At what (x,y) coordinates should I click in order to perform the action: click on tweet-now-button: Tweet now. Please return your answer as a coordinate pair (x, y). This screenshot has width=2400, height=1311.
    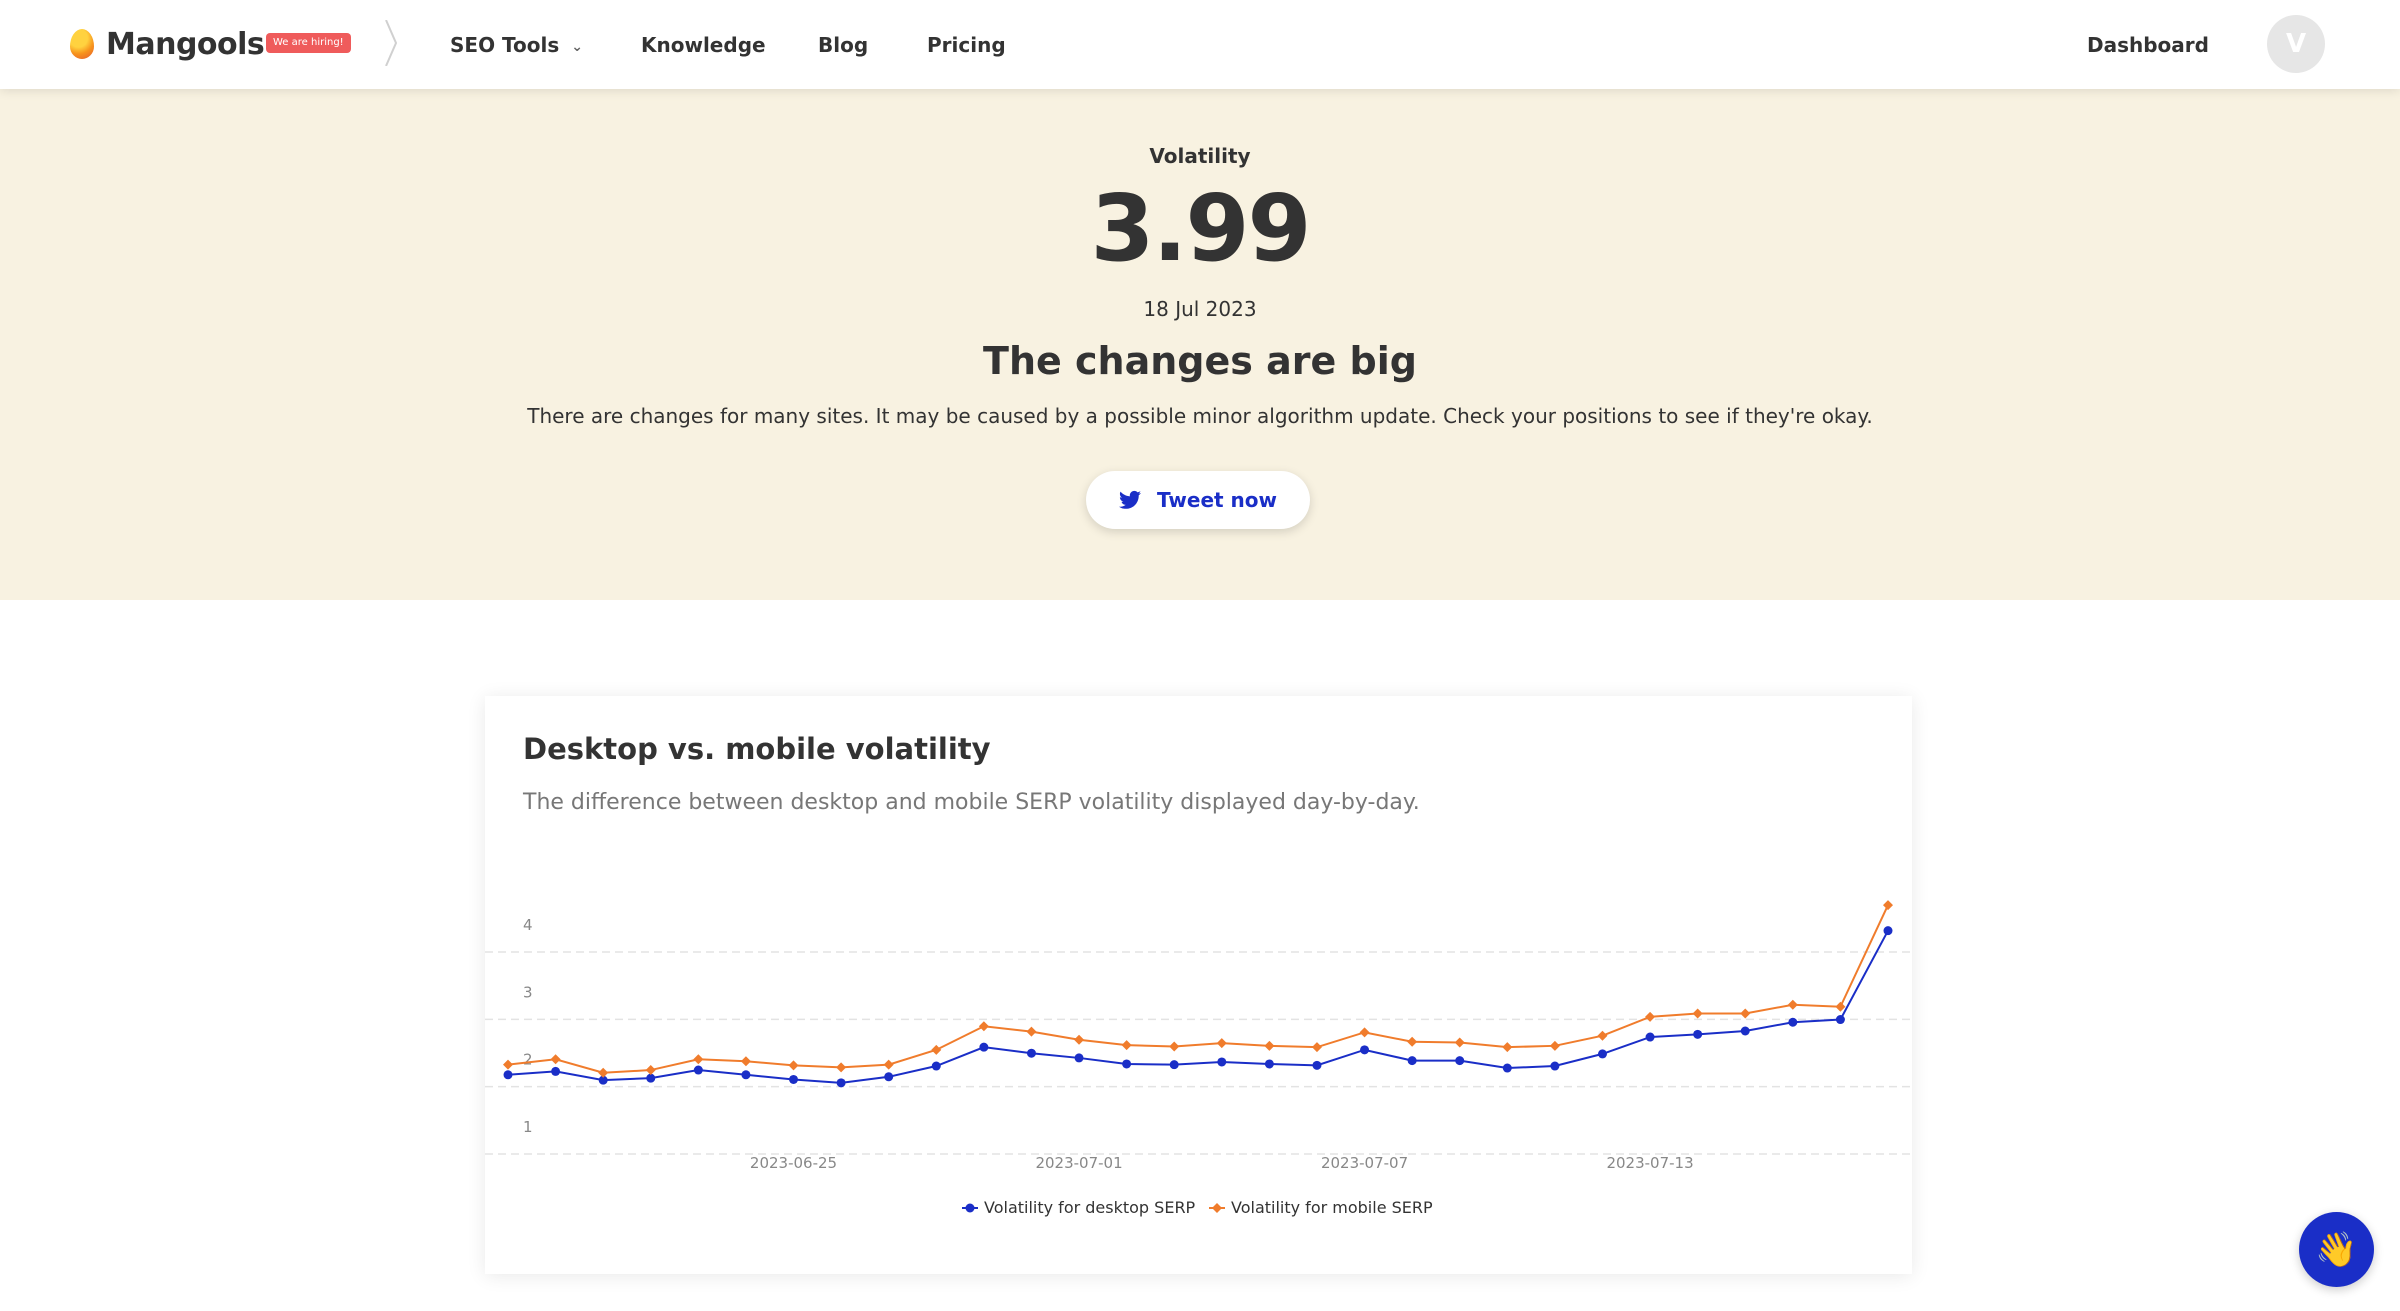
    Looking at the image, I should click on (1198, 500).